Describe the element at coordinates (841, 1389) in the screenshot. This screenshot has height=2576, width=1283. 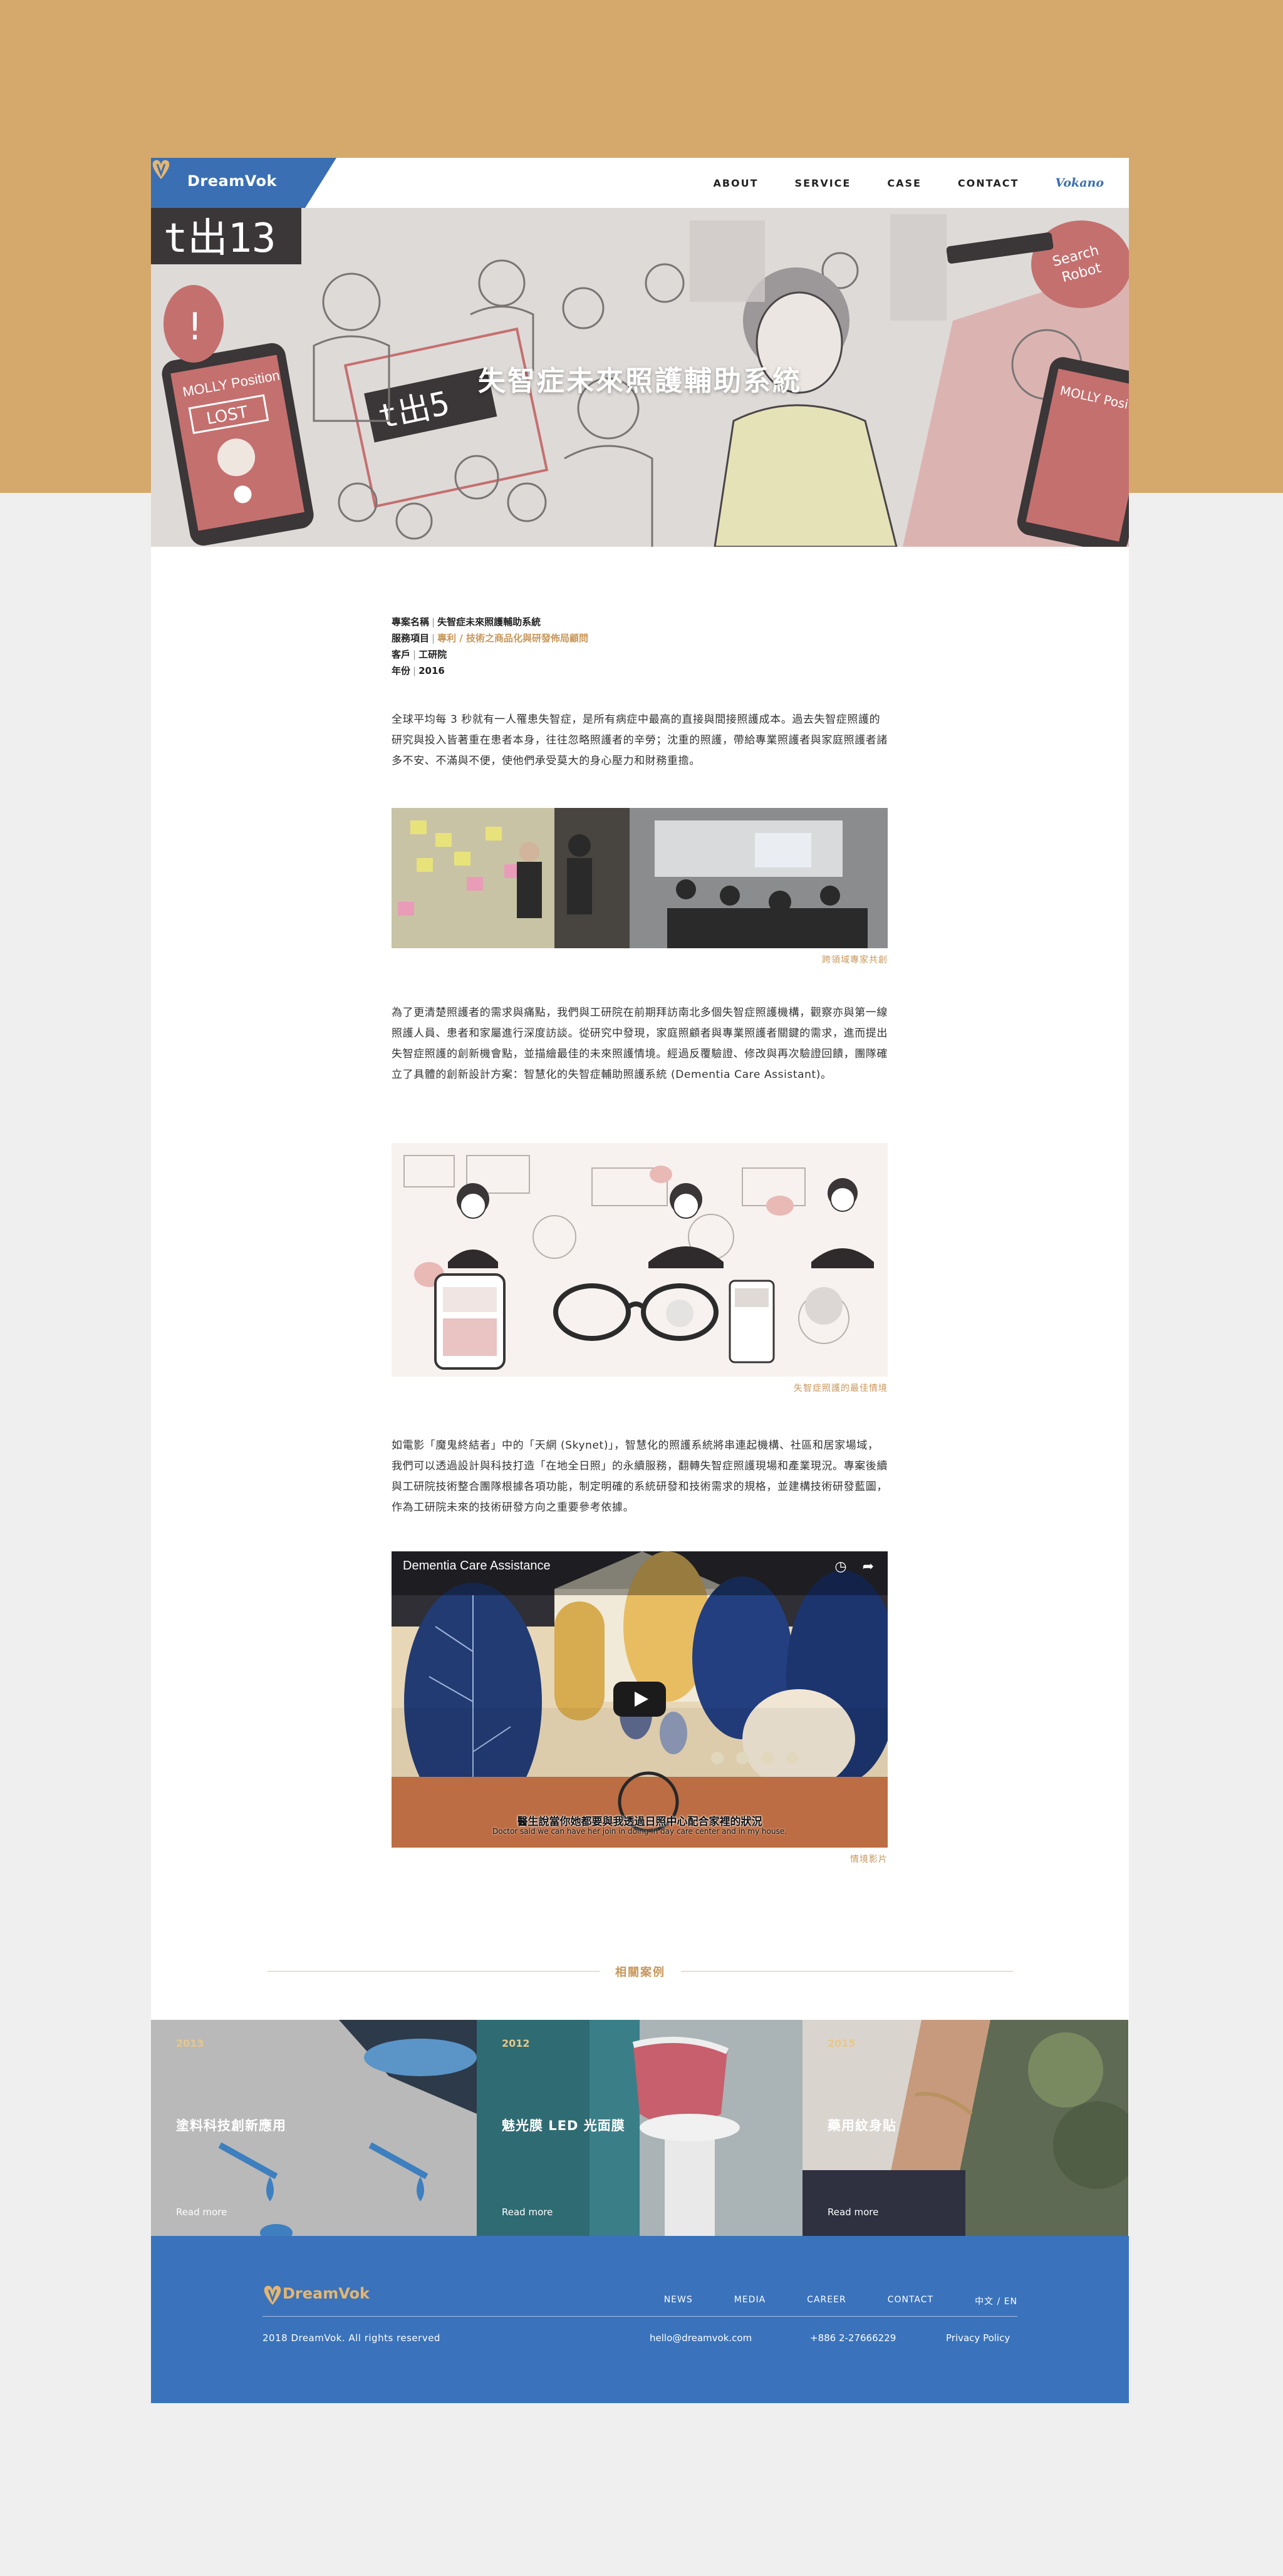
I see `caption-scenario: 失智症照護的最佳情境` at that location.